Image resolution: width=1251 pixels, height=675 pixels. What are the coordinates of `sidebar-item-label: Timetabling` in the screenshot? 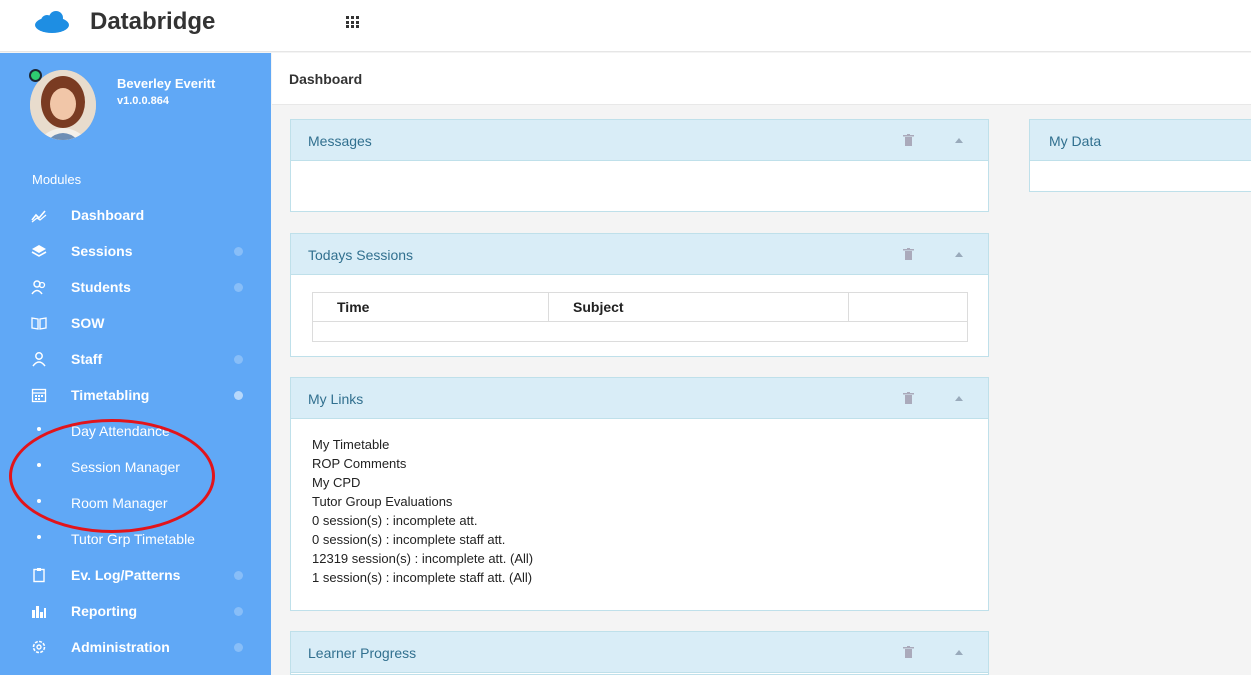 It's located at (110, 395).